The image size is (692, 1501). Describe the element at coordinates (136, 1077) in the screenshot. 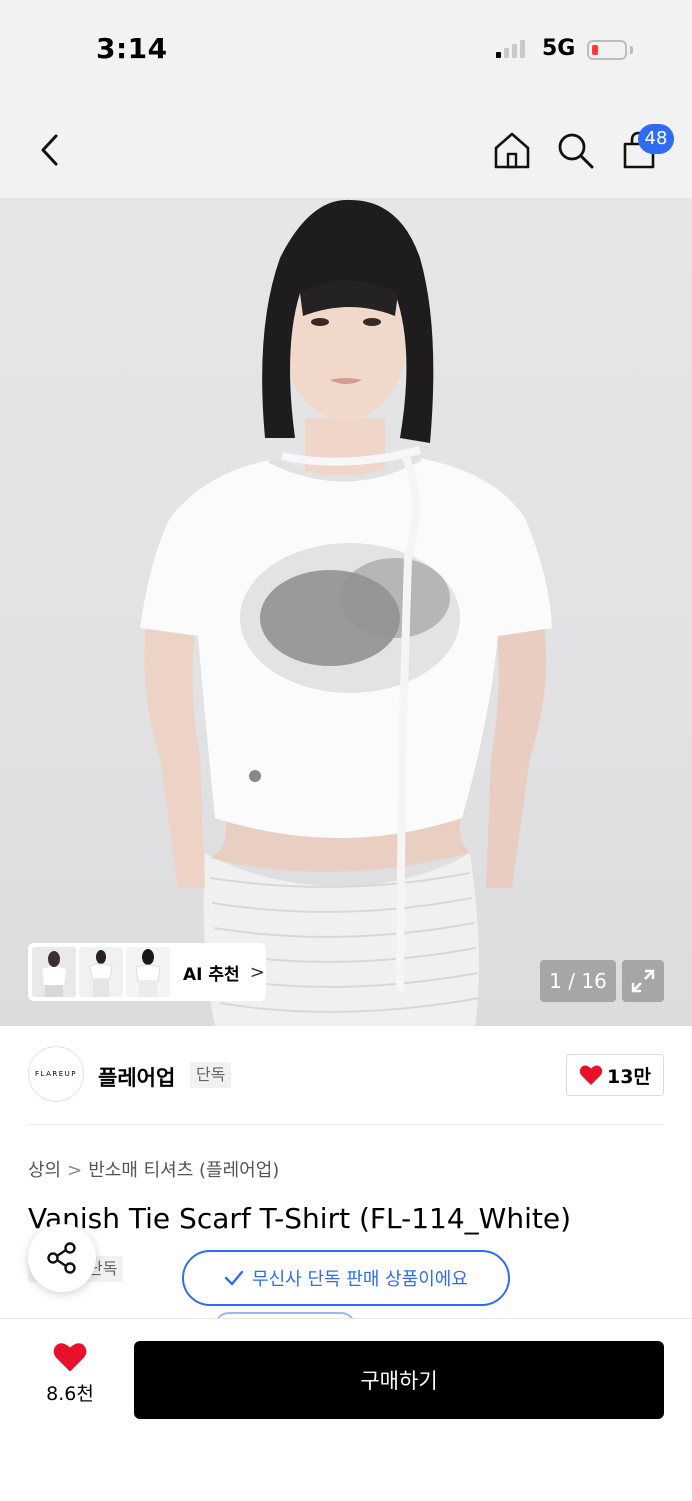

I see `brand-name: 플레어업` at that location.